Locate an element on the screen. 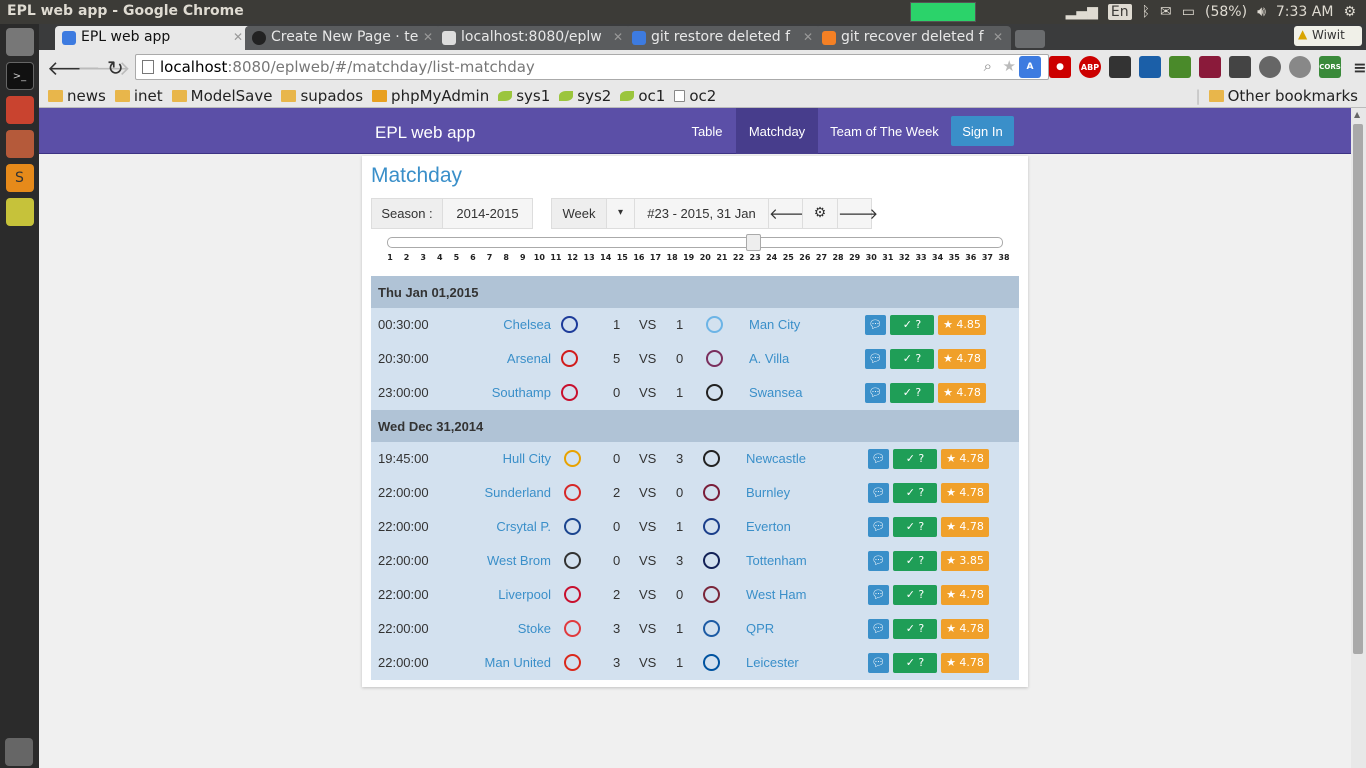 The height and width of the screenshot is (768, 1366). bookmark-inet: inet is located at coordinates (138, 96).